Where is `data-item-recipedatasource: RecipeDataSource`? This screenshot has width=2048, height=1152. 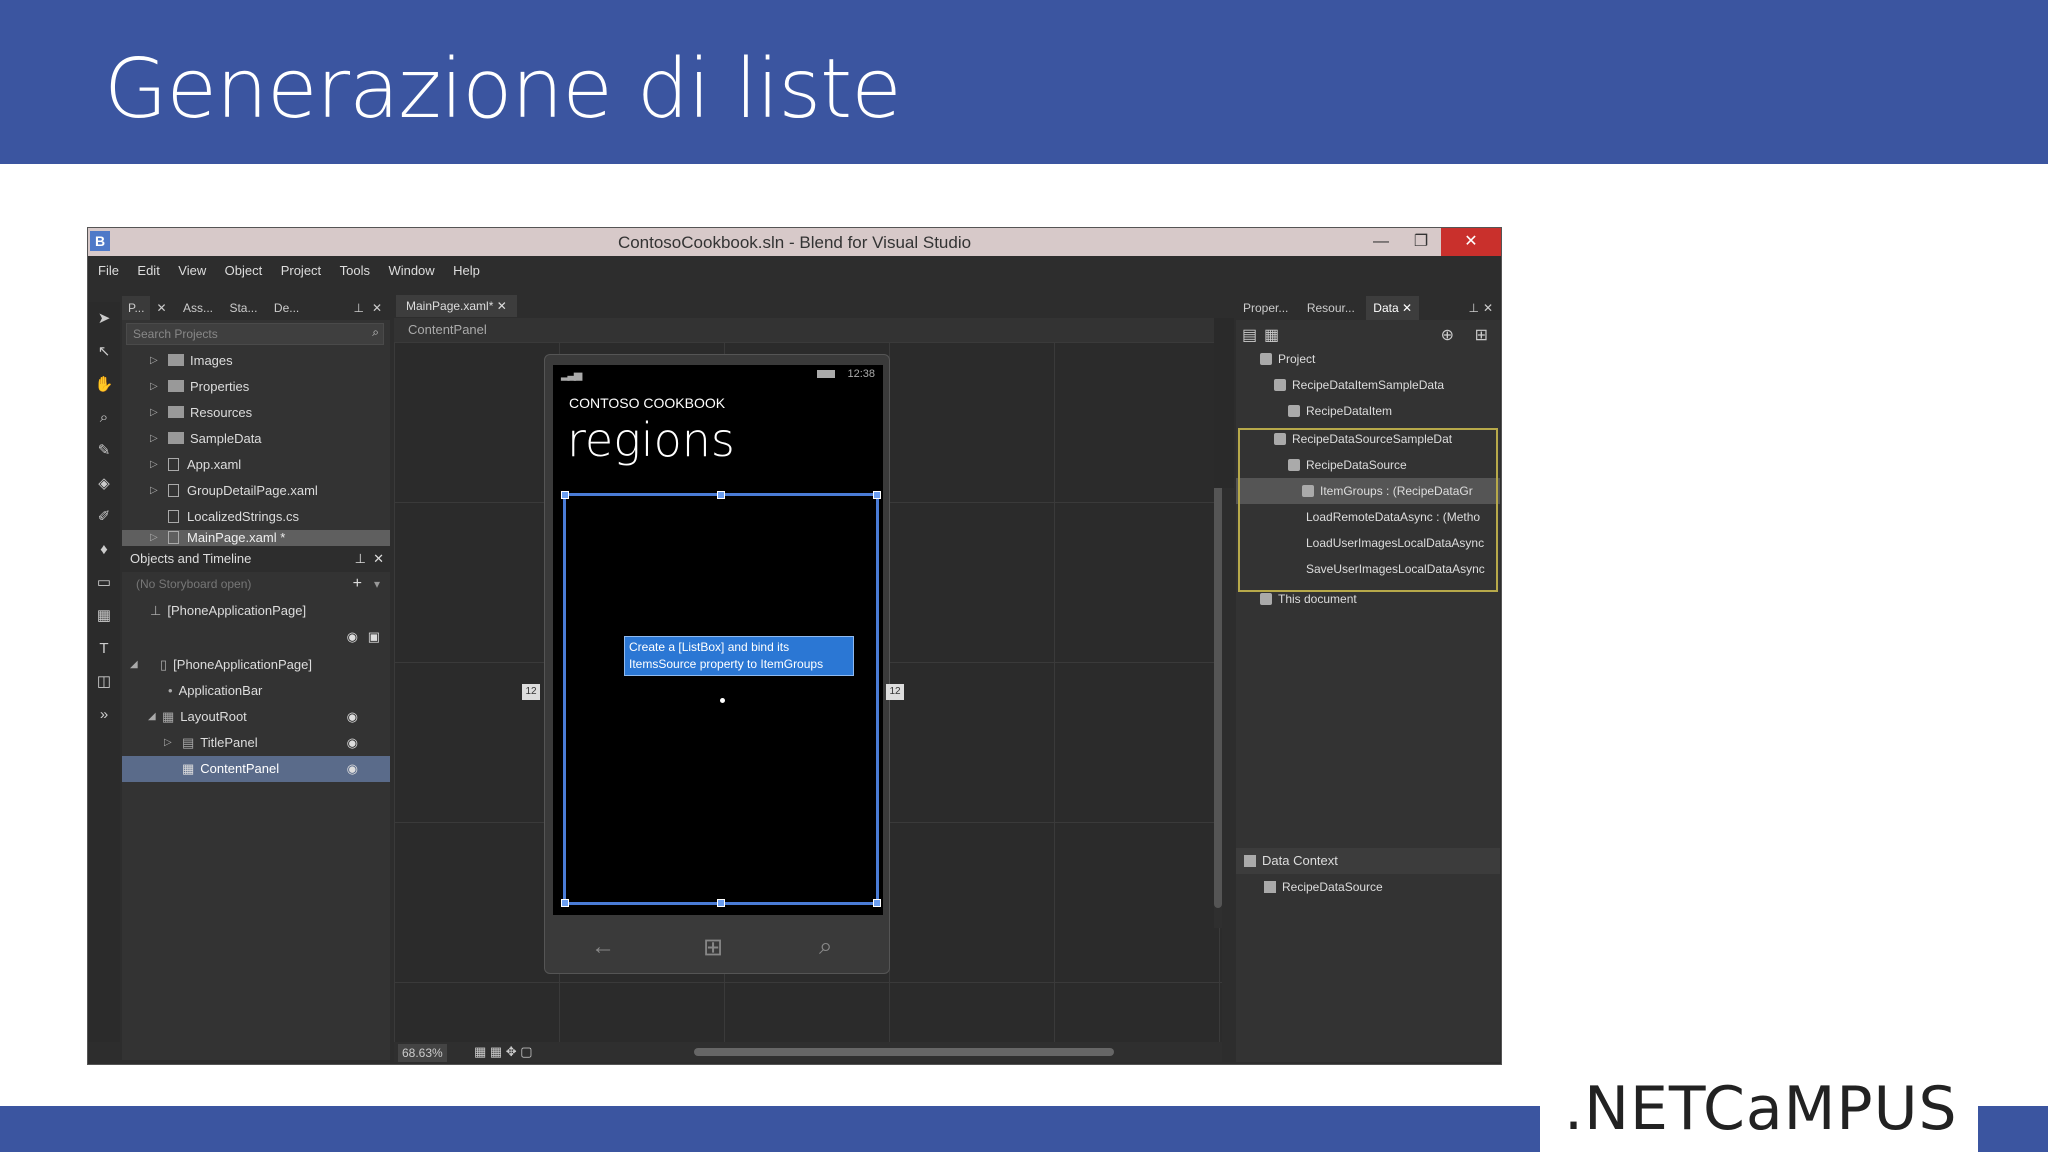 data-item-recipedatasource: RecipeDataSource is located at coordinates (1368, 465).